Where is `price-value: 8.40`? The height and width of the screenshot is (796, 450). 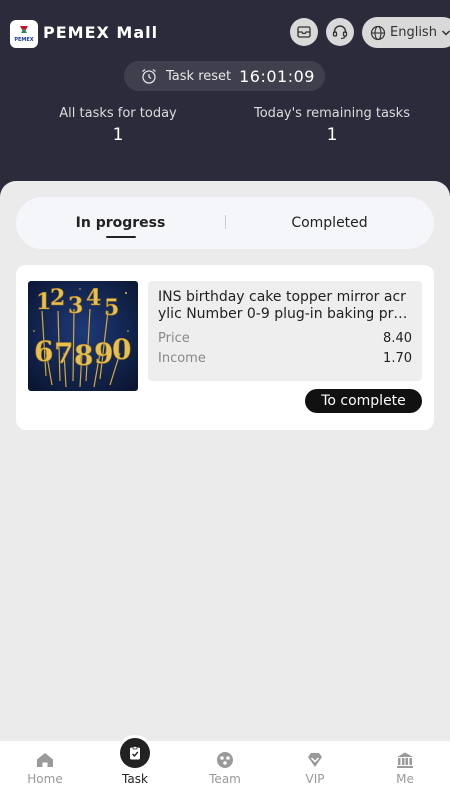 price-value: 8.40 is located at coordinates (397, 338).